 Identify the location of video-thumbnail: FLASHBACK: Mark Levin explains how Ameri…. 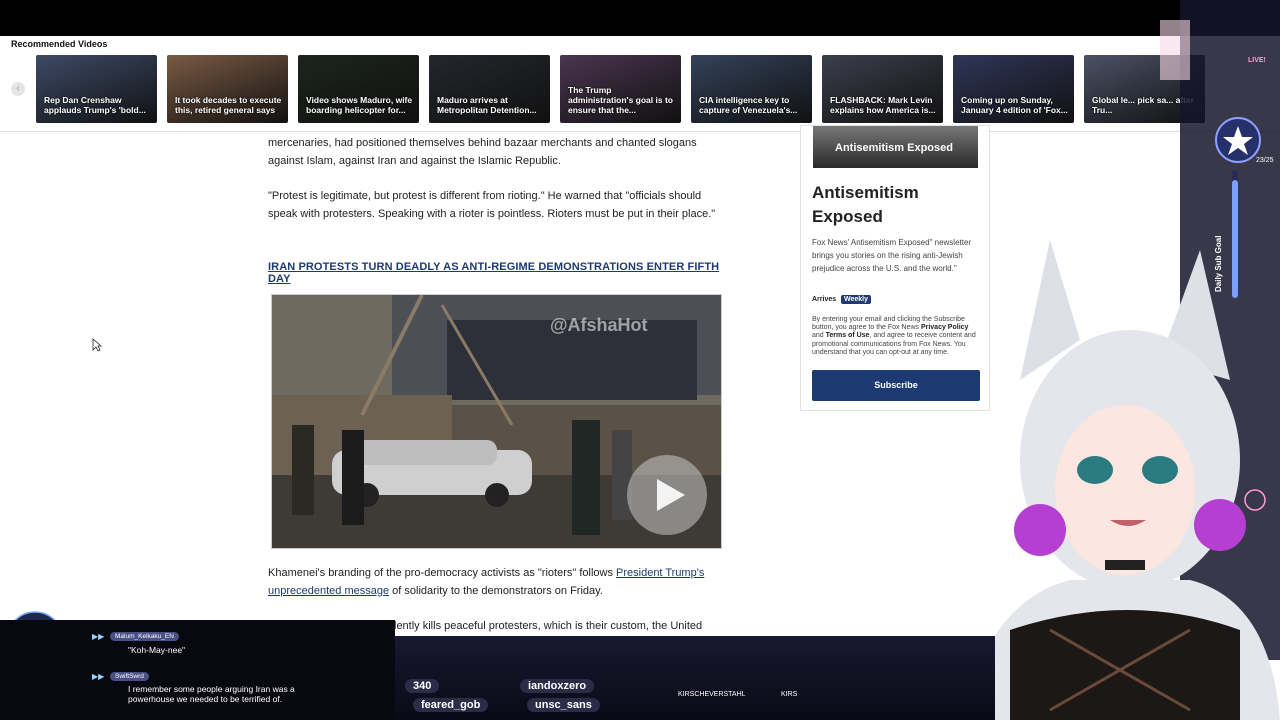
(882, 89).